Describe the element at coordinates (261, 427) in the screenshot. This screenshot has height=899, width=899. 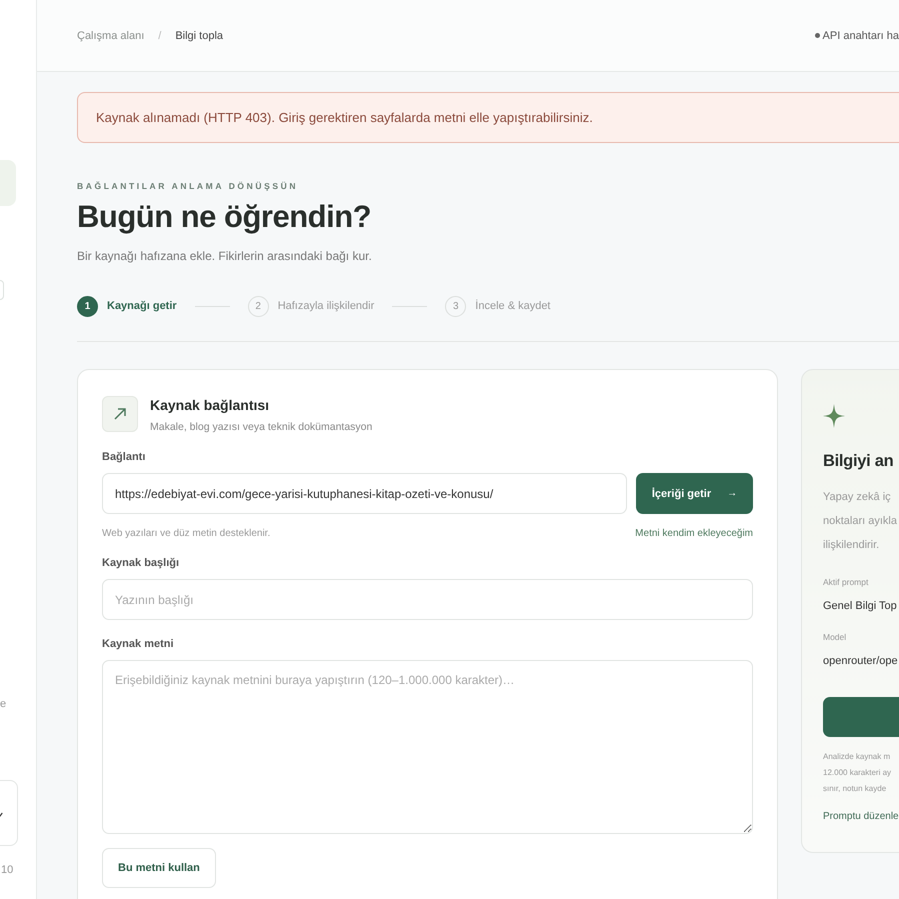
I see `card-subtitle: Makale, blog yazısı veya teknik dokümantasyon` at that location.